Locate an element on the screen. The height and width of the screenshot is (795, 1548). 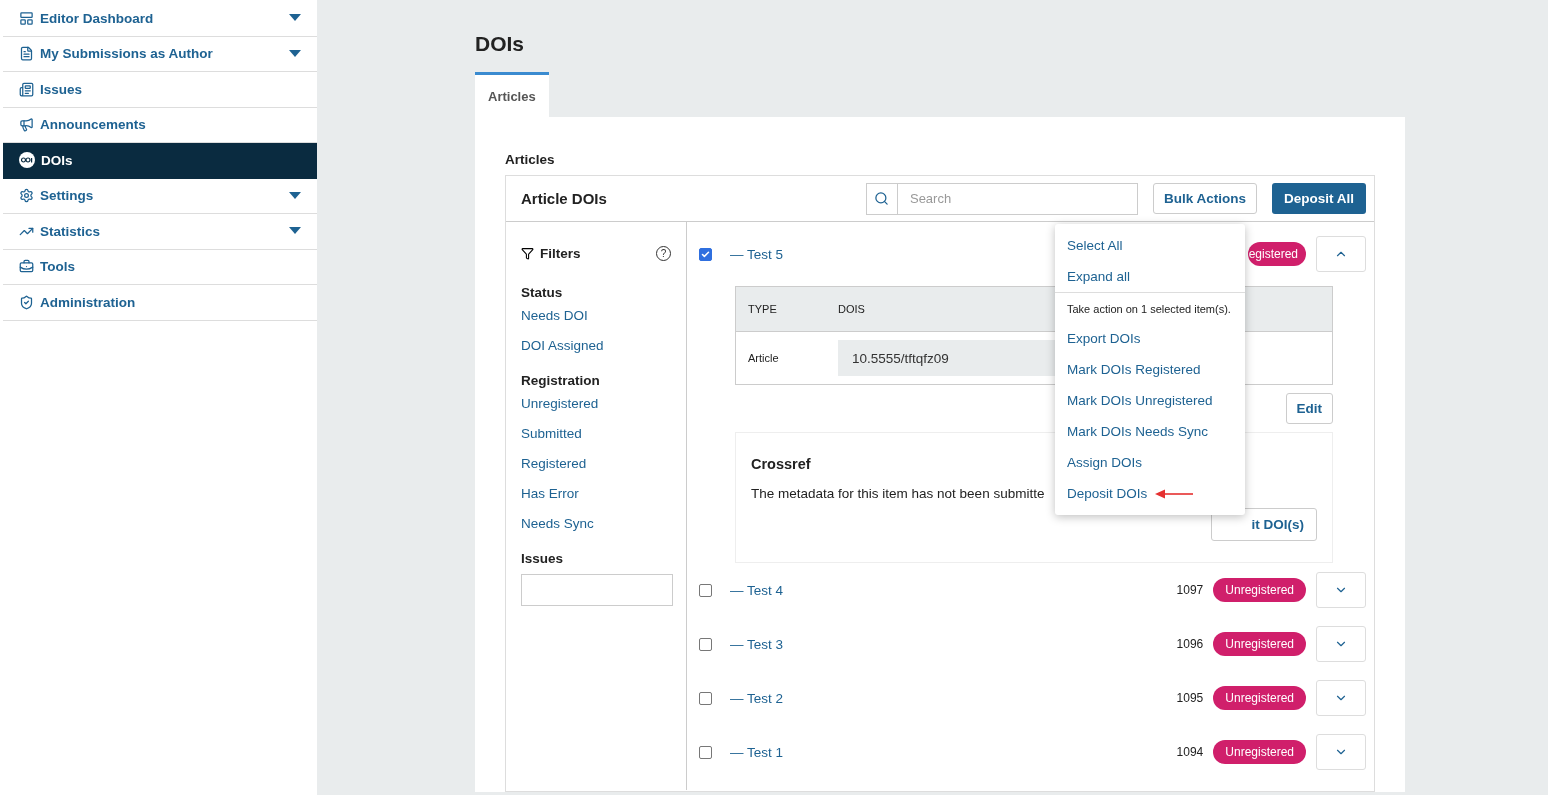
tab: Articles is located at coordinates (512, 94).